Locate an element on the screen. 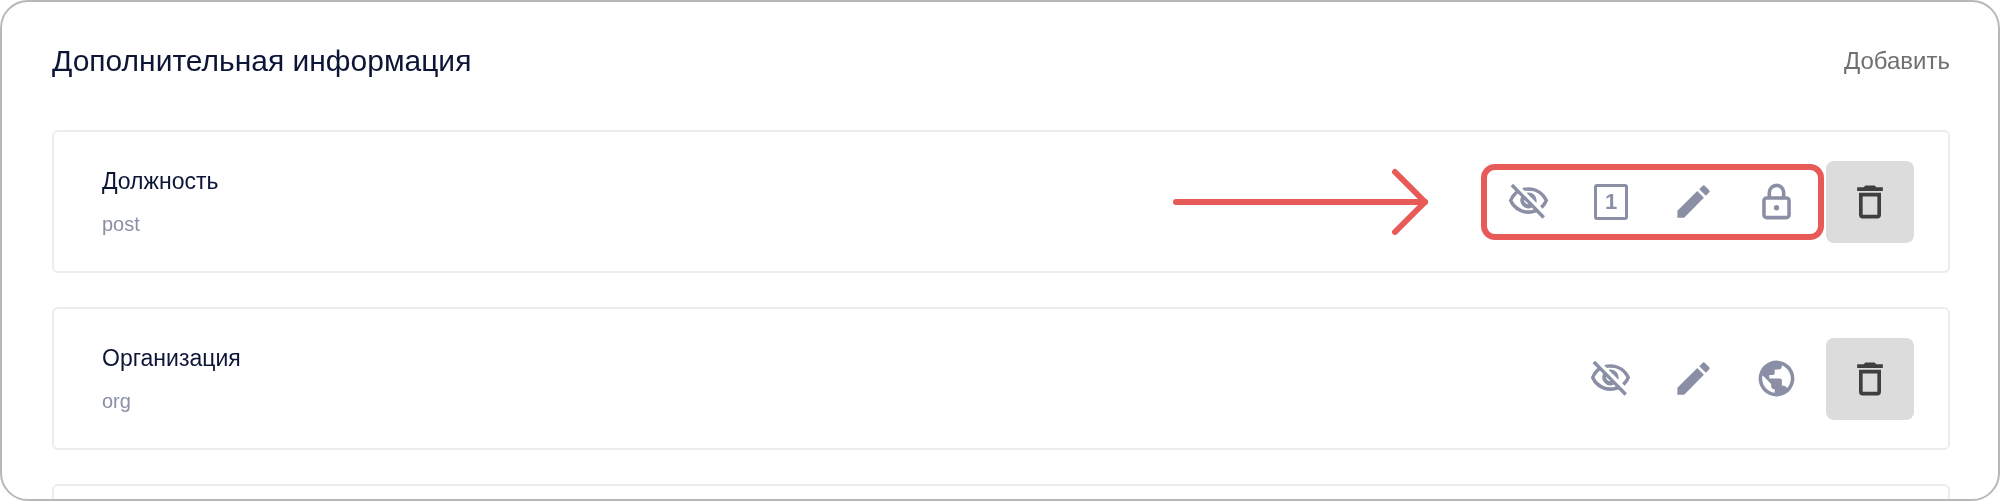  section-title: Дополнительная информация is located at coordinates (262, 61).